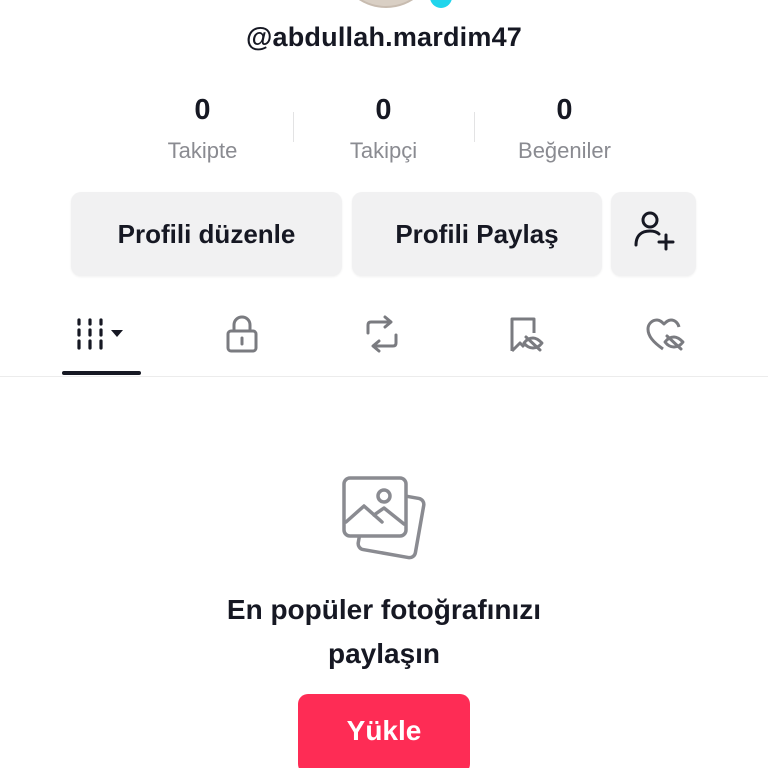  I want to click on stat-likes-label: Beğeniler, so click(564, 150).